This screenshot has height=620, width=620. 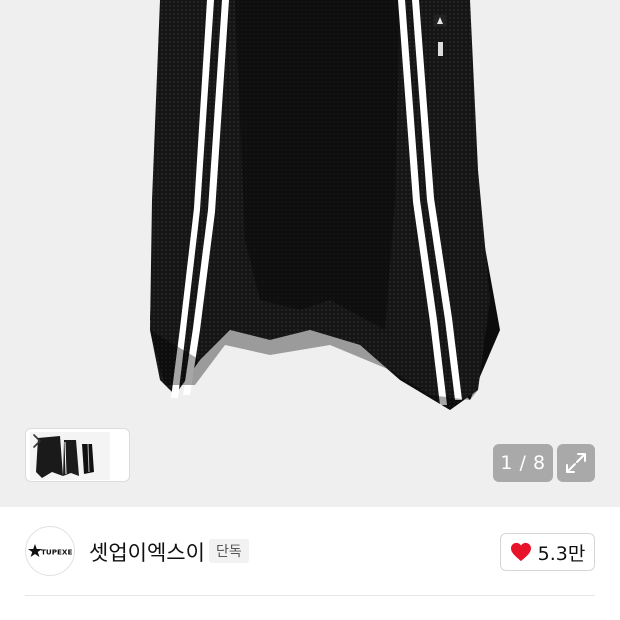 I want to click on chevron-right-icon, so click(x=37, y=441).